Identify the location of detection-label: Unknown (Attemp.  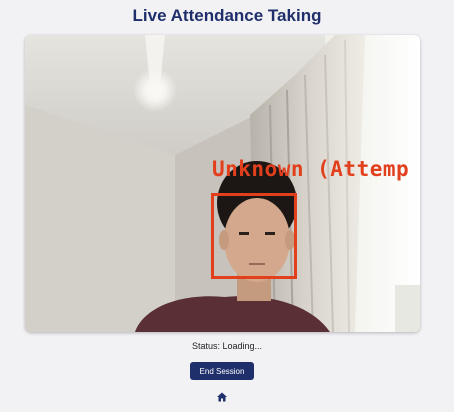
(311, 169).